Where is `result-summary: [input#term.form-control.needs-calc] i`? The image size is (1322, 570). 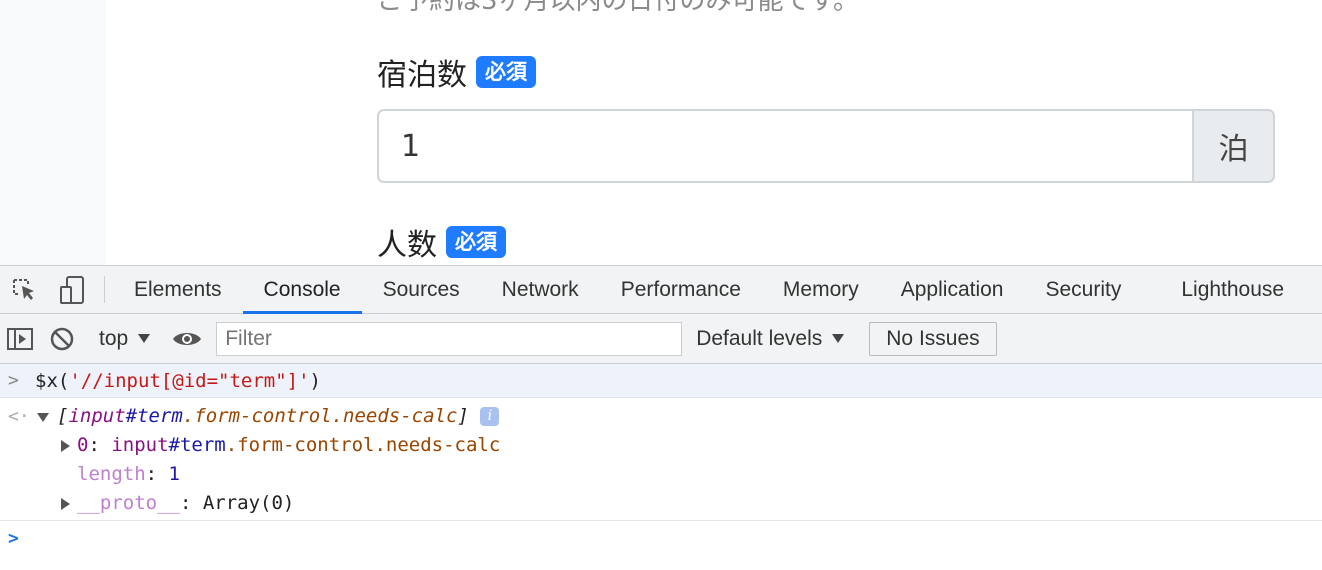
result-summary: [input#term.form-control.needs-calc] i is located at coordinates (278, 416).